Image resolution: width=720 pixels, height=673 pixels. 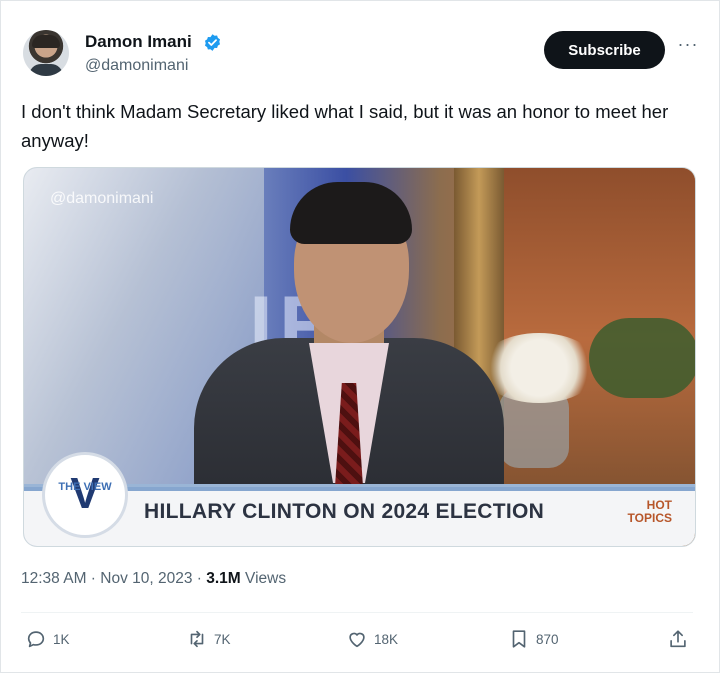 I want to click on avatar-hair, so click(x=46, y=41).